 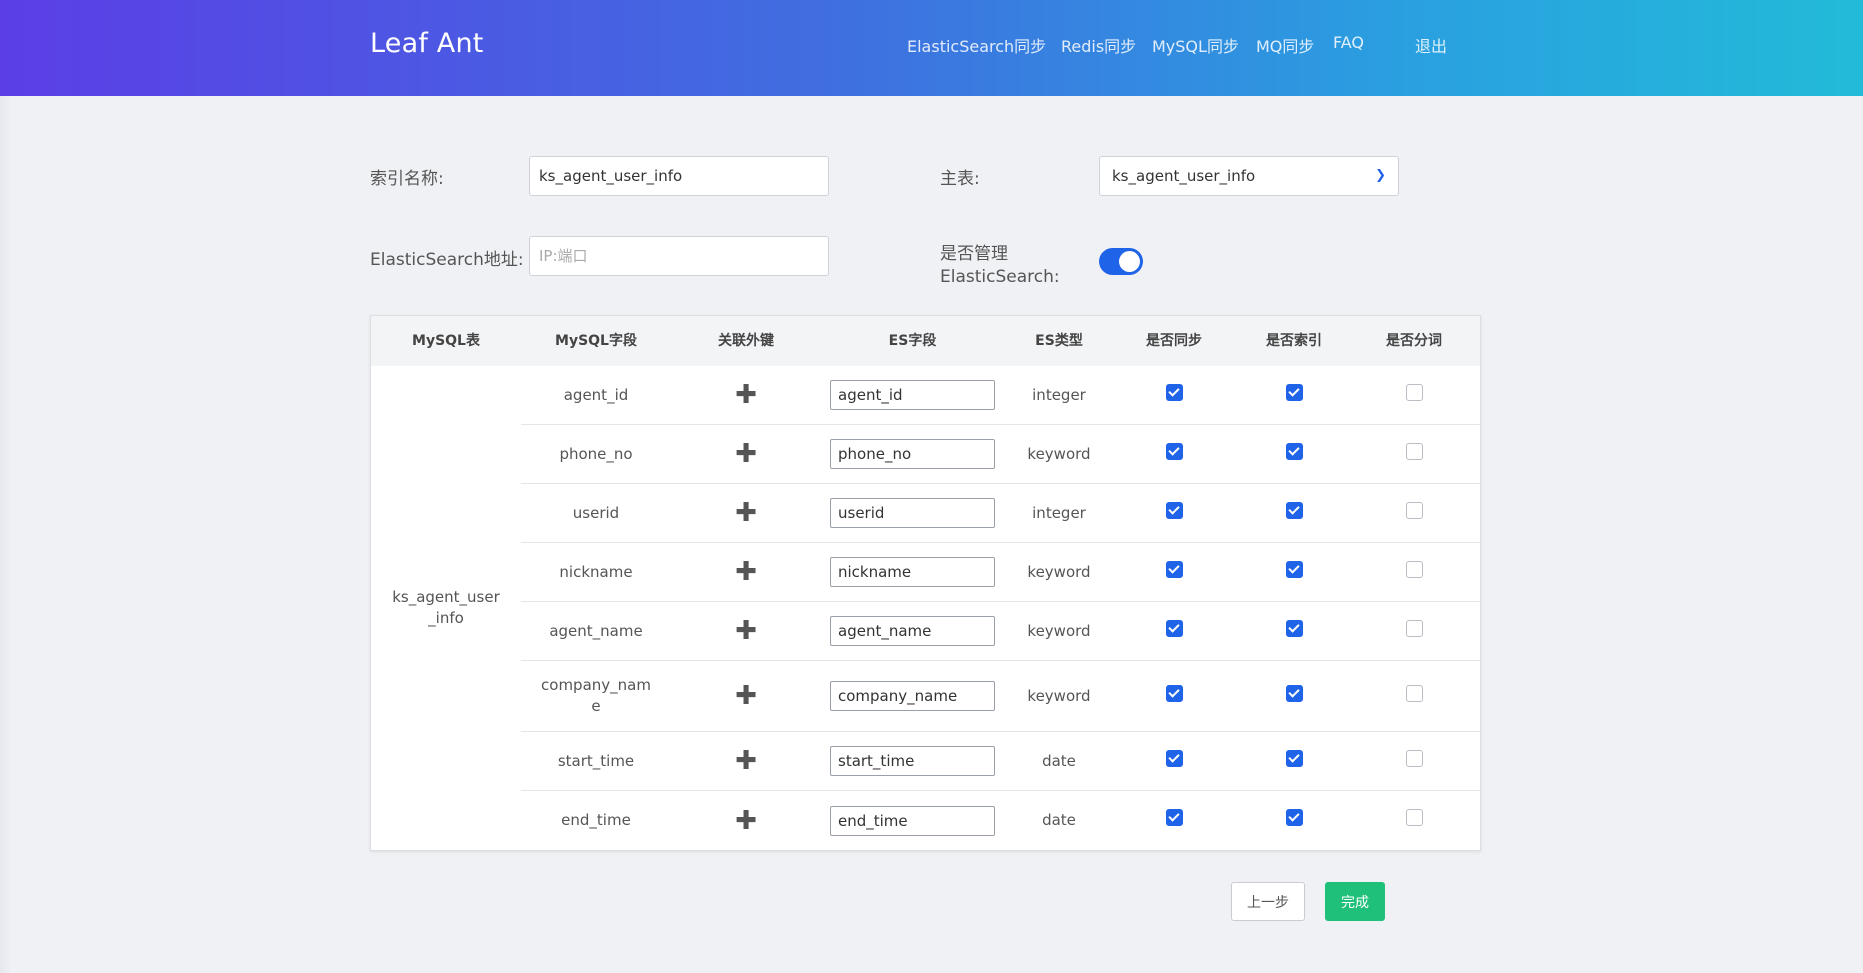 What do you see at coordinates (407, 179) in the screenshot?
I see `index-name-label: 索引名称:` at bounding box center [407, 179].